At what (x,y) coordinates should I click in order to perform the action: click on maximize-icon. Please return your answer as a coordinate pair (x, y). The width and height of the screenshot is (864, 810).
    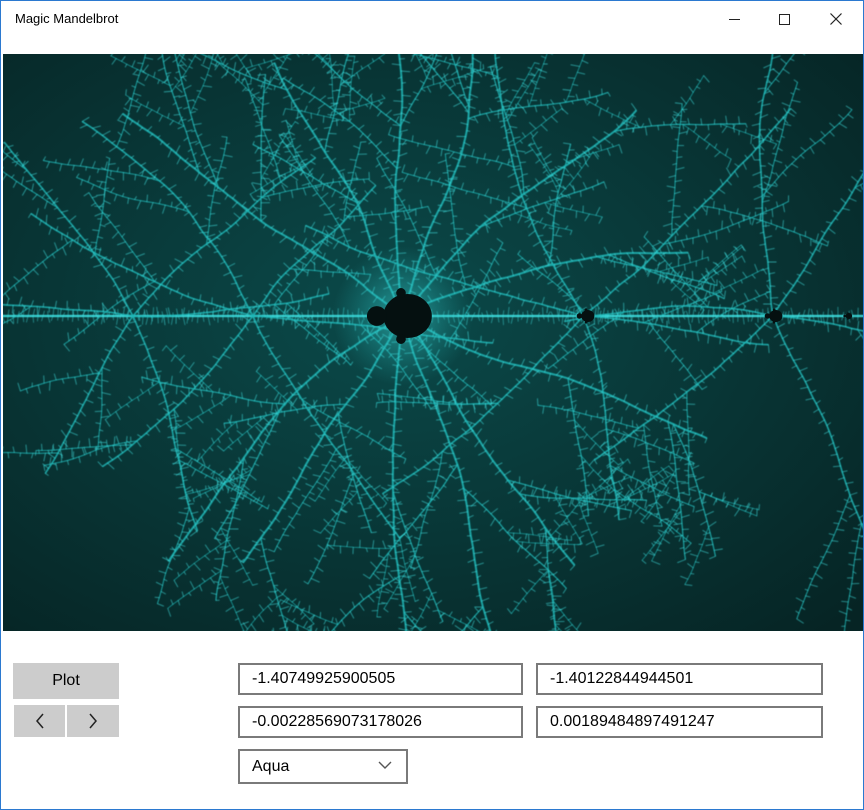
    Looking at the image, I should click on (784, 19).